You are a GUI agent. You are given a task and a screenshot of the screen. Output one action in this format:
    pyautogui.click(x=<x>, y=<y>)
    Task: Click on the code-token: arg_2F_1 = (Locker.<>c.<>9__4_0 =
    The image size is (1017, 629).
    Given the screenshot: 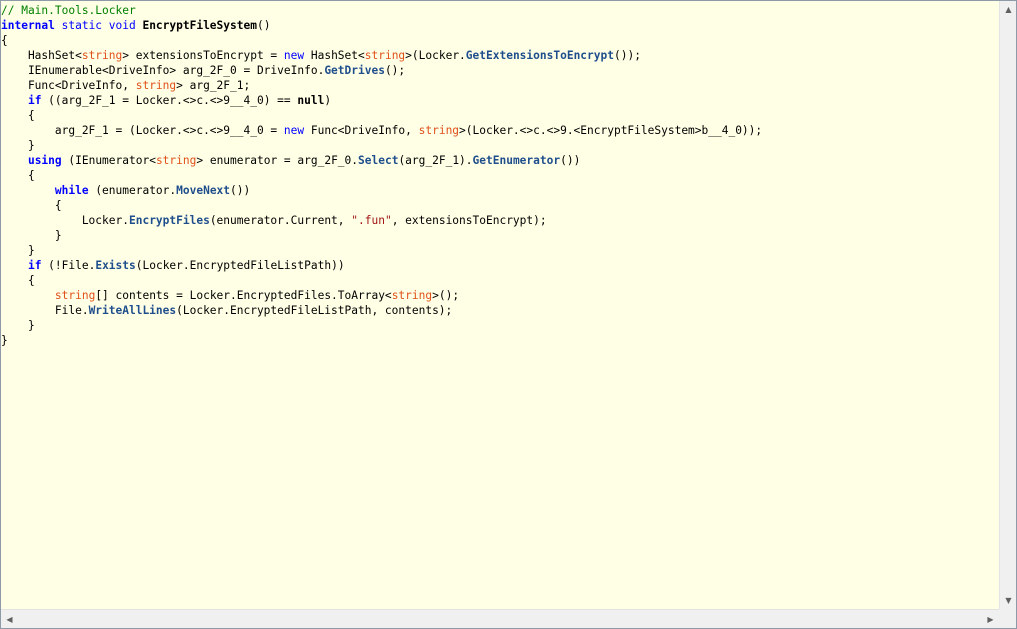 What is the action you would take?
    pyautogui.click(x=142, y=130)
    